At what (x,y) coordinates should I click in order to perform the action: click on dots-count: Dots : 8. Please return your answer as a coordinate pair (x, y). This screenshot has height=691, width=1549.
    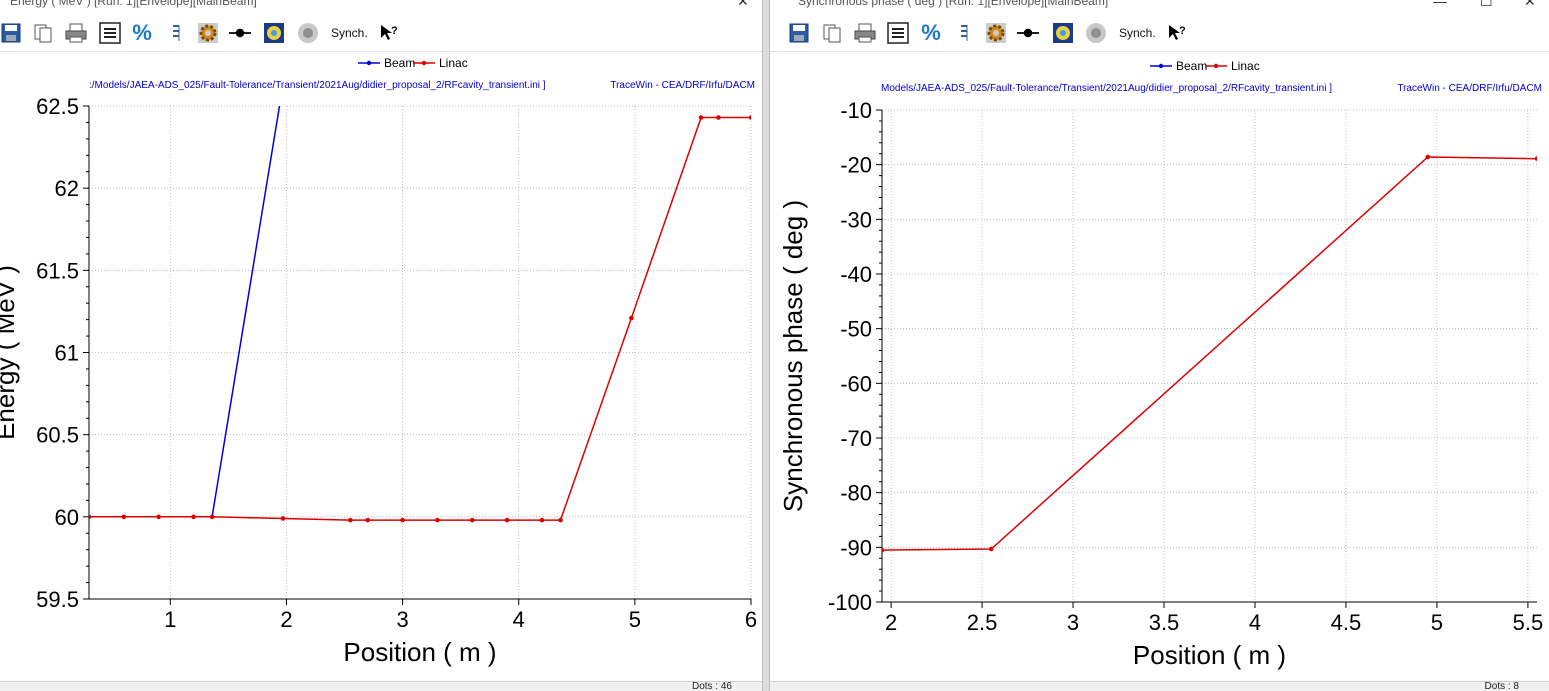
    Looking at the image, I should click on (1501, 686).